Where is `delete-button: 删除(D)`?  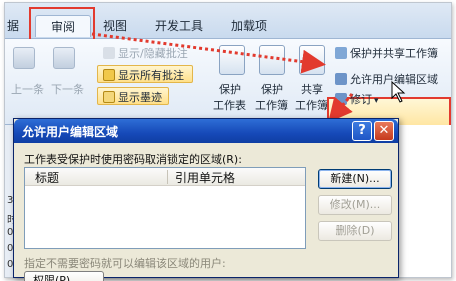 delete-button: 删除(D) is located at coordinates (355, 231).